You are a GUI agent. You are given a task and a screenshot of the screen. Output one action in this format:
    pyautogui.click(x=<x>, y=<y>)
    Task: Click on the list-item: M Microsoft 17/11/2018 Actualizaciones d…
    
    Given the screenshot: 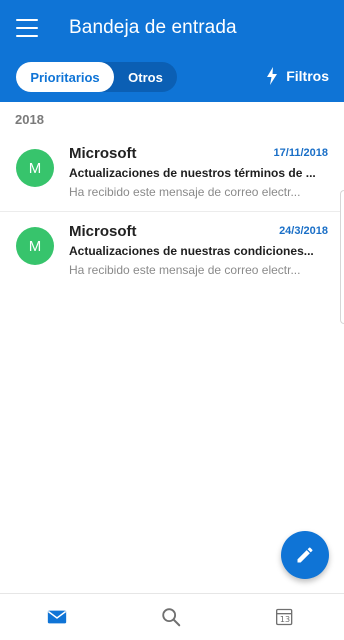 What is the action you would take?
    pyautogui.click(x=172, y=173)
    